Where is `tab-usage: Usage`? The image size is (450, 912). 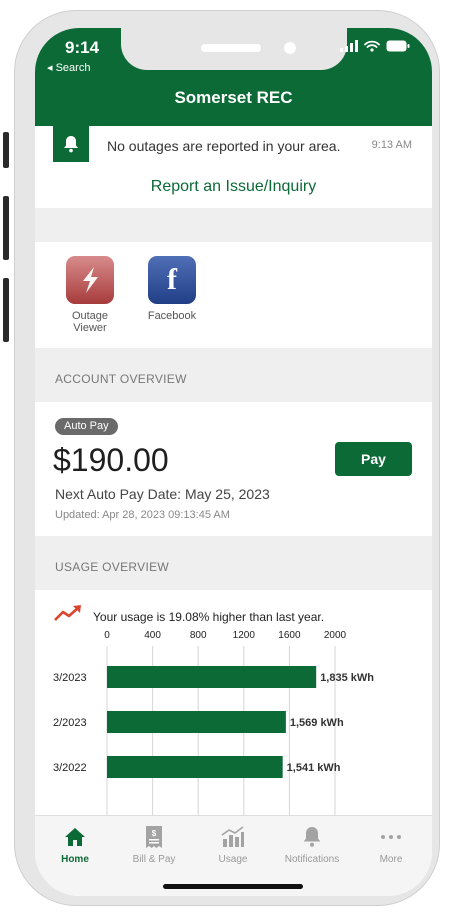
tab-usage: Usage is located at coordinates (233, 844).